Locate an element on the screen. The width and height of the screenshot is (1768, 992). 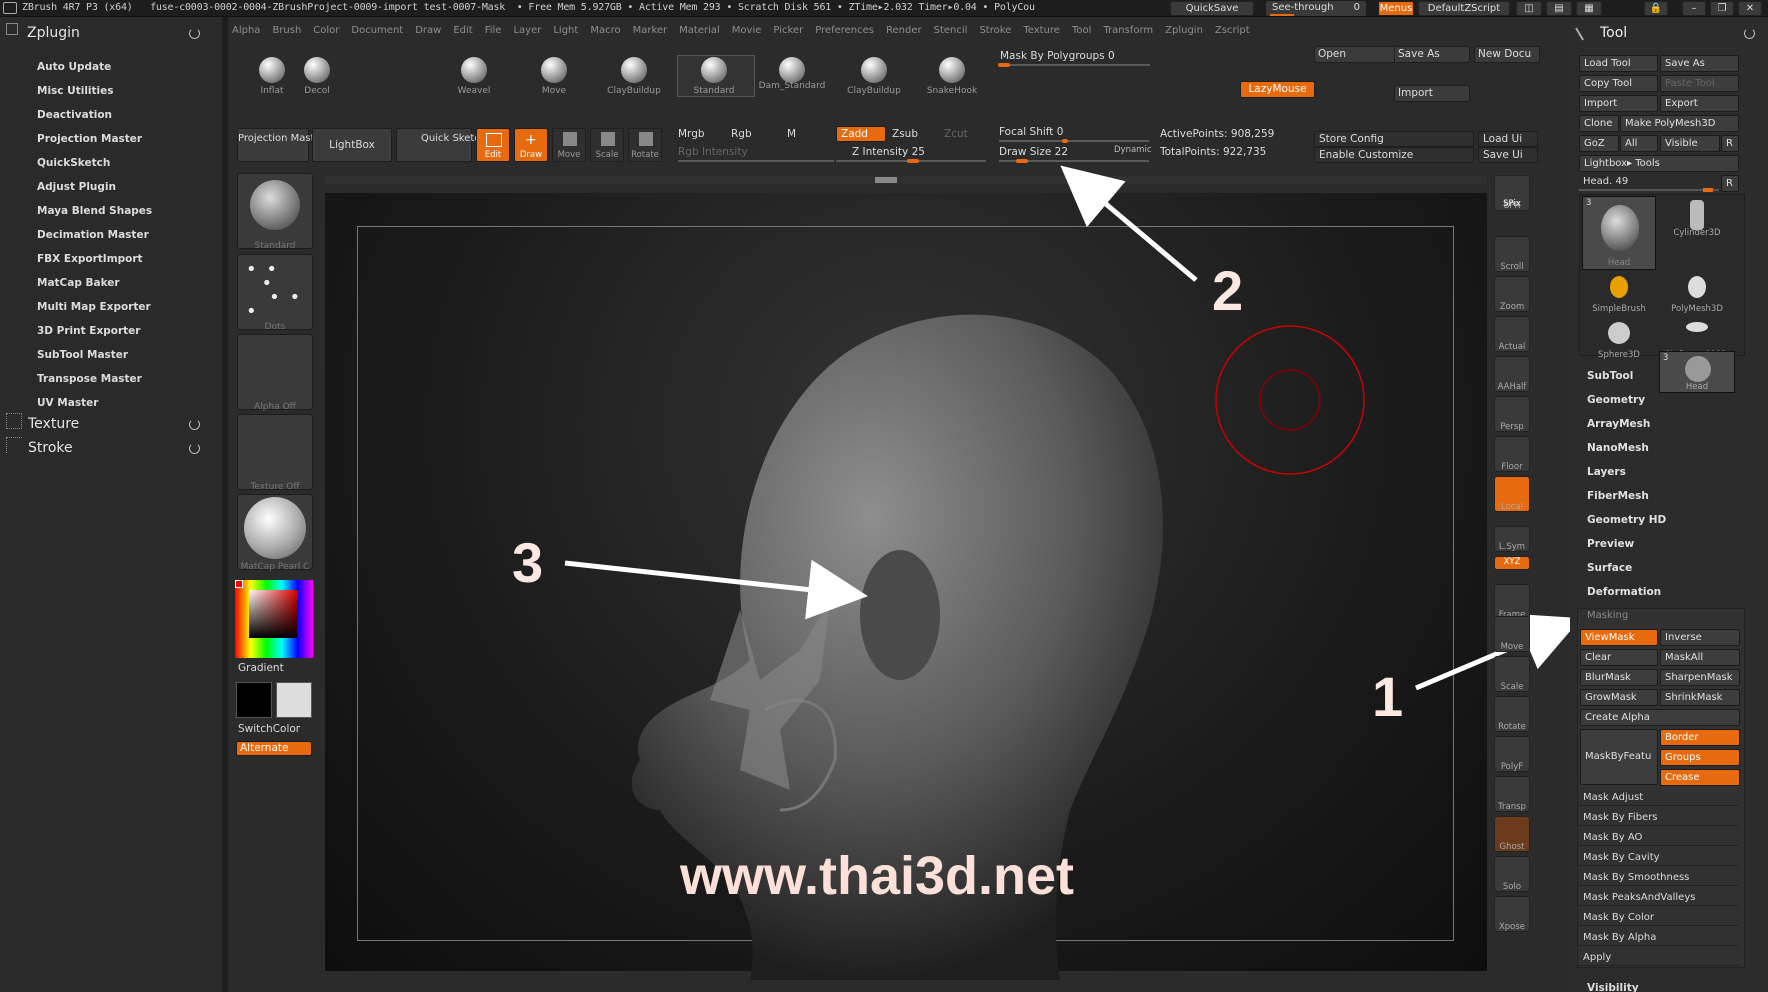
brush-5-icon is located at coordinates (714, 70).